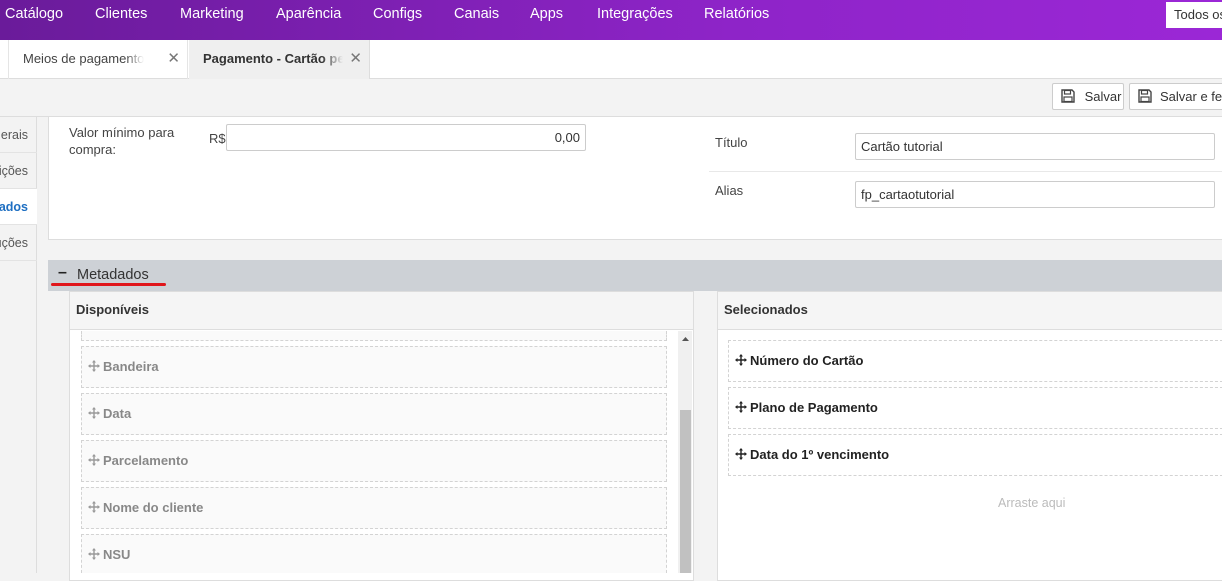 The image size is (1222, 581). I want to click on nav-canais: Canais, so click(476, 15).